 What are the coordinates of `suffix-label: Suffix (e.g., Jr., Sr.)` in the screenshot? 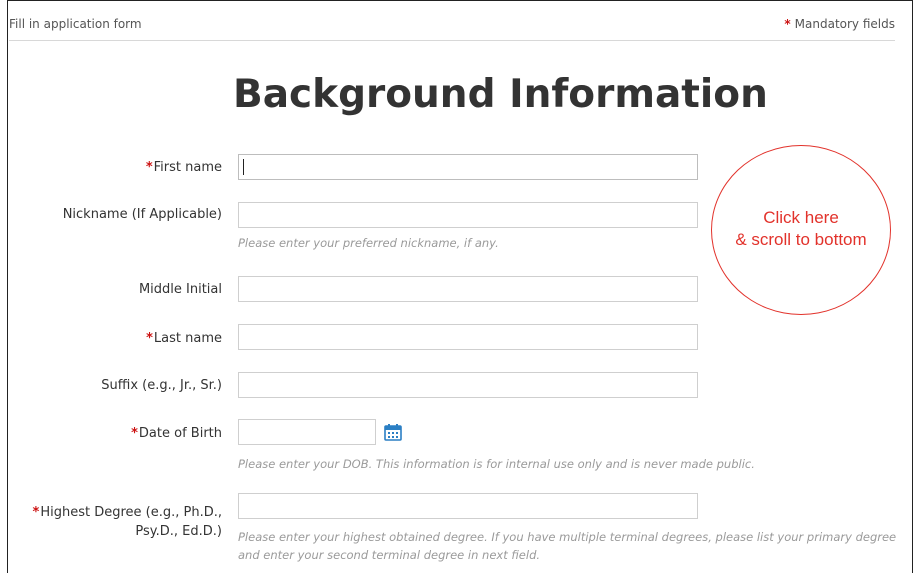 It's located at (161, 385).